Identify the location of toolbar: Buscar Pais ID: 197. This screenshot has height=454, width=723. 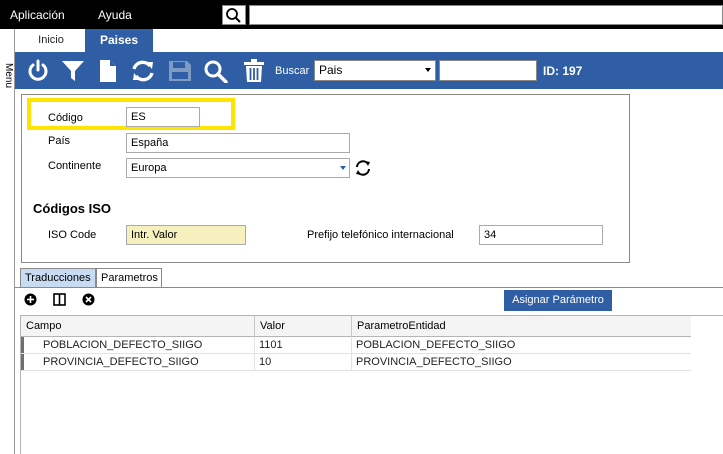
(369, 70).